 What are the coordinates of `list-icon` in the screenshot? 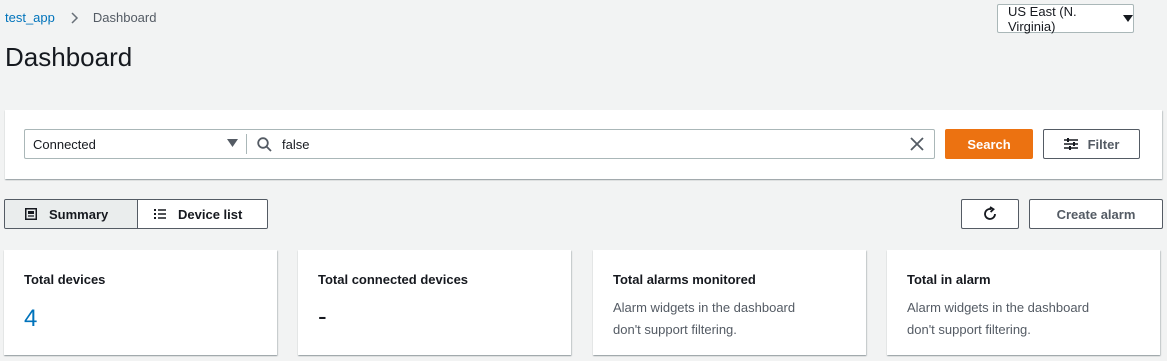 It's located at (160, 214).